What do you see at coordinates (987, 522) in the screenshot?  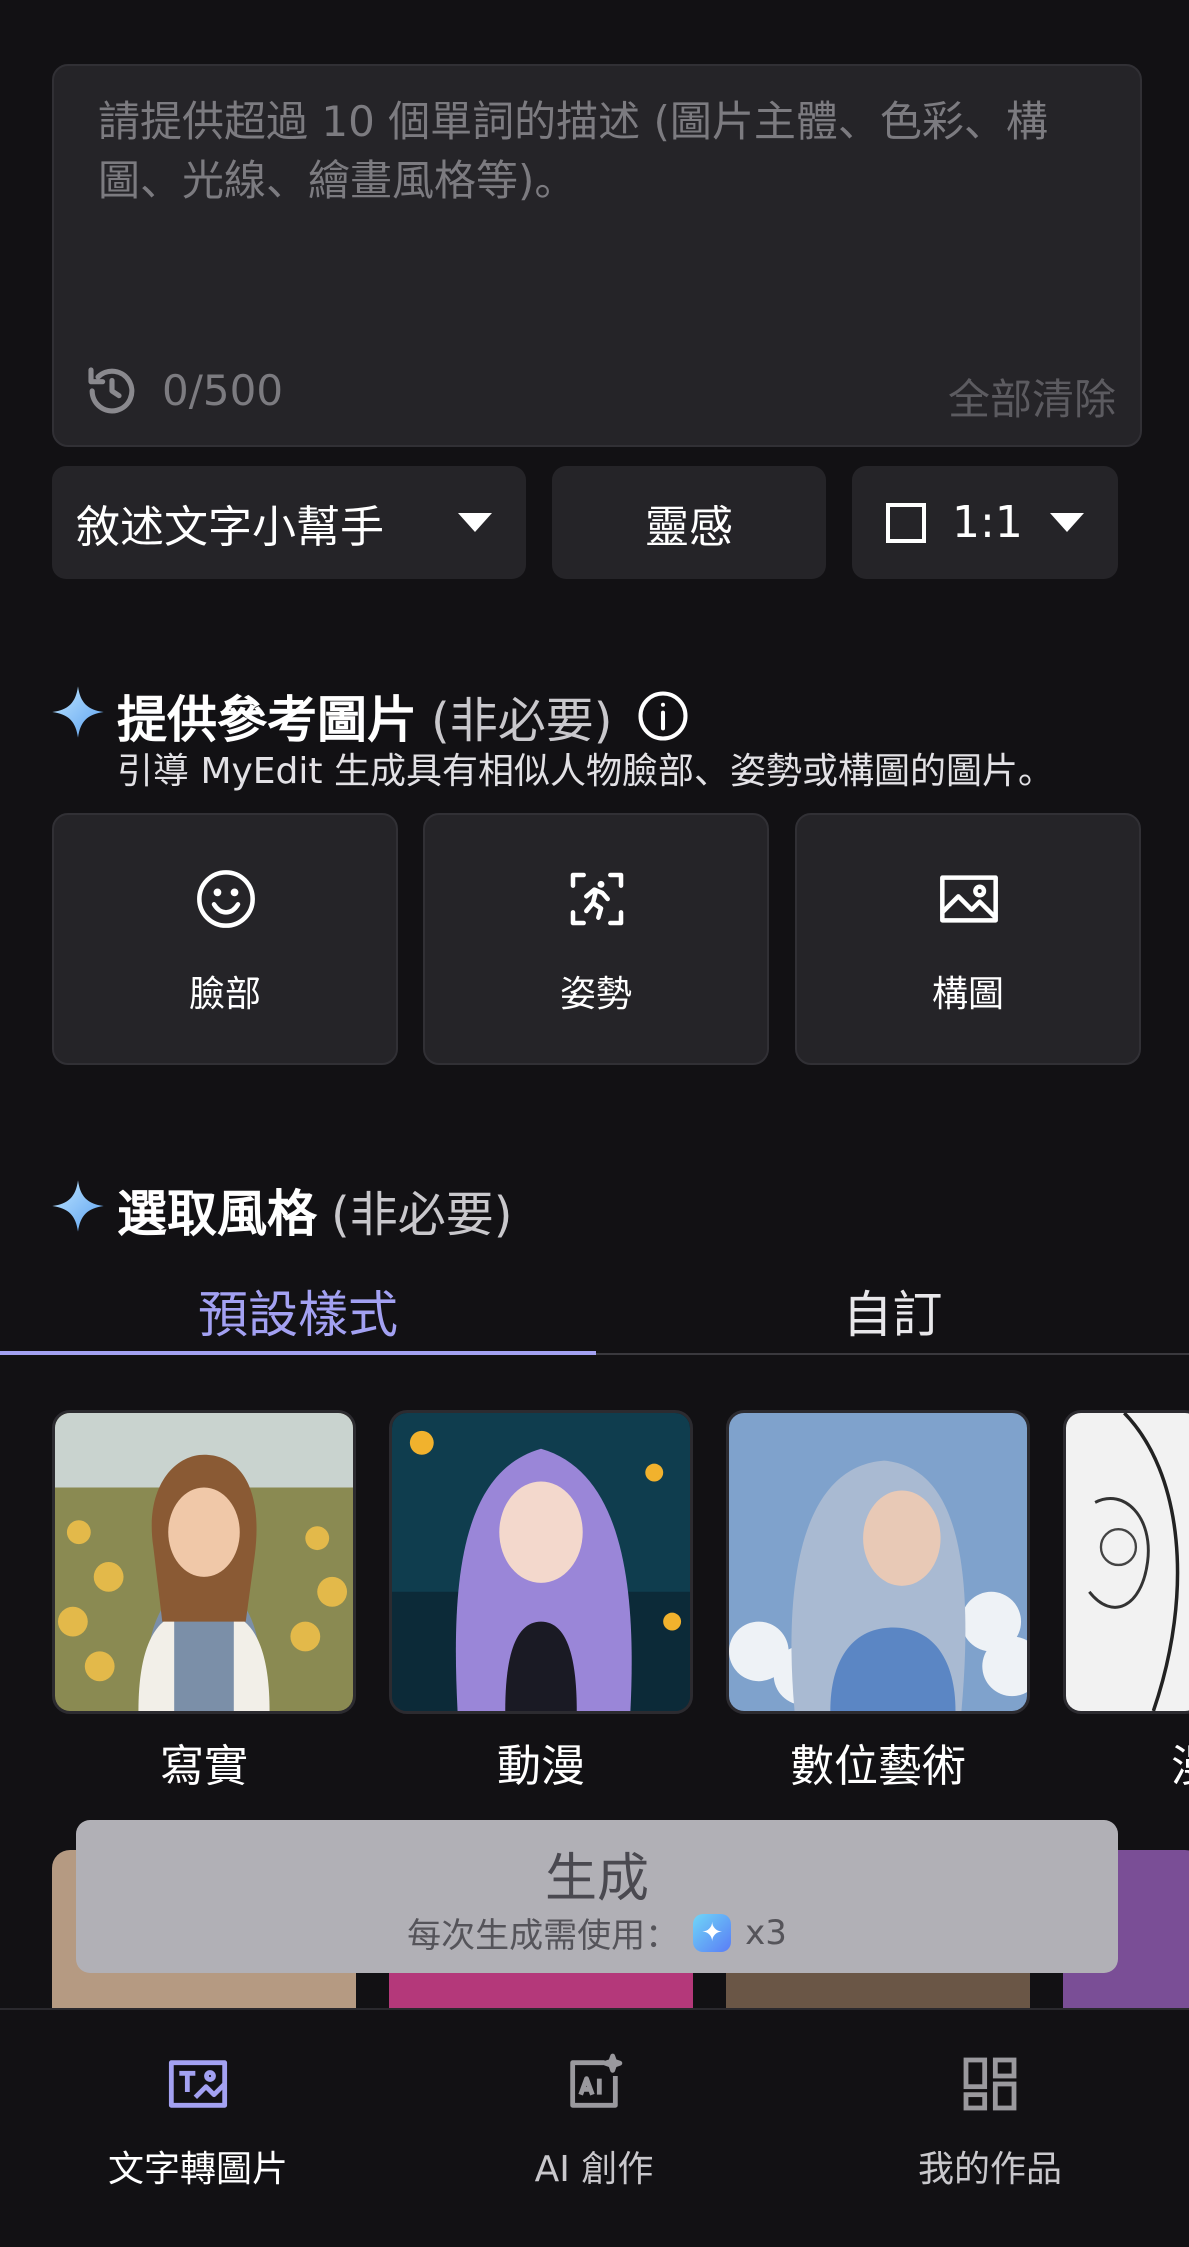 I see `aspect-ratio-label: 1:1` at bounding box center [987, 522].